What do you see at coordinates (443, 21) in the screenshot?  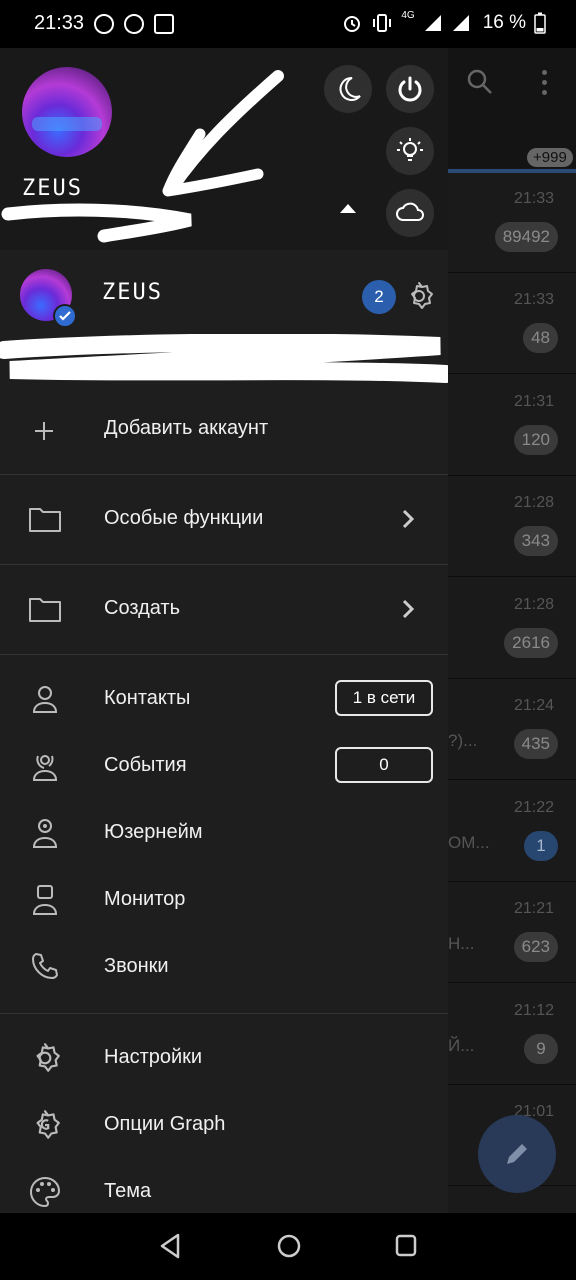 I see `system-icons: 4G 16 %` at bounding box center [443, 21].